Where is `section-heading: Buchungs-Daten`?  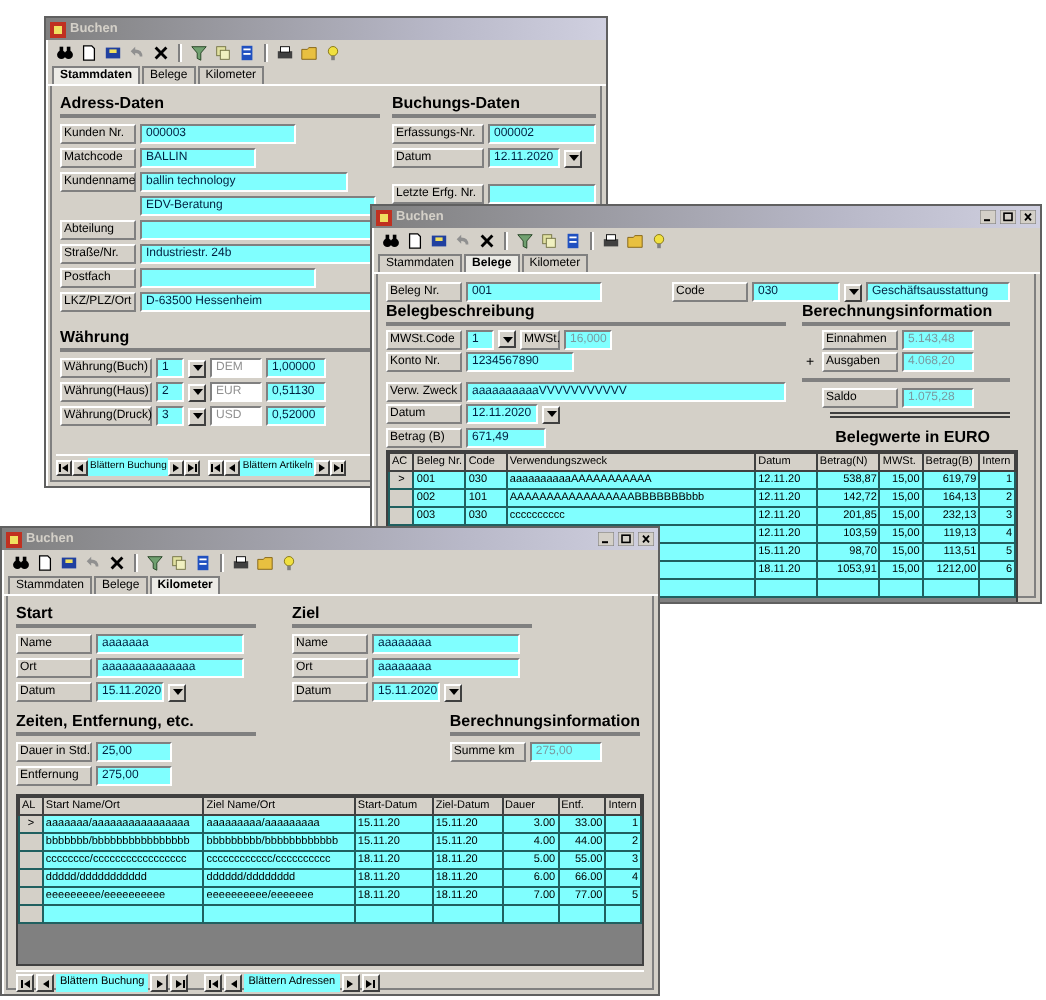 section-heading: Buchungs-Daten is located at coordinates (494, 106).